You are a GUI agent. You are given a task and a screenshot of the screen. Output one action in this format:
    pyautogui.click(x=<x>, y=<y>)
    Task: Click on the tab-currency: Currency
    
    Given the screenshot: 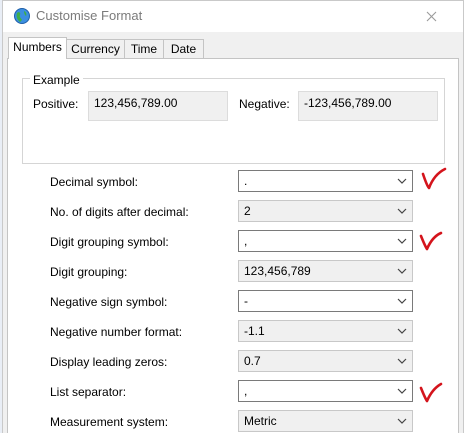 What is the action you would take?
    pyautogui.click(x=95, y=48)
    